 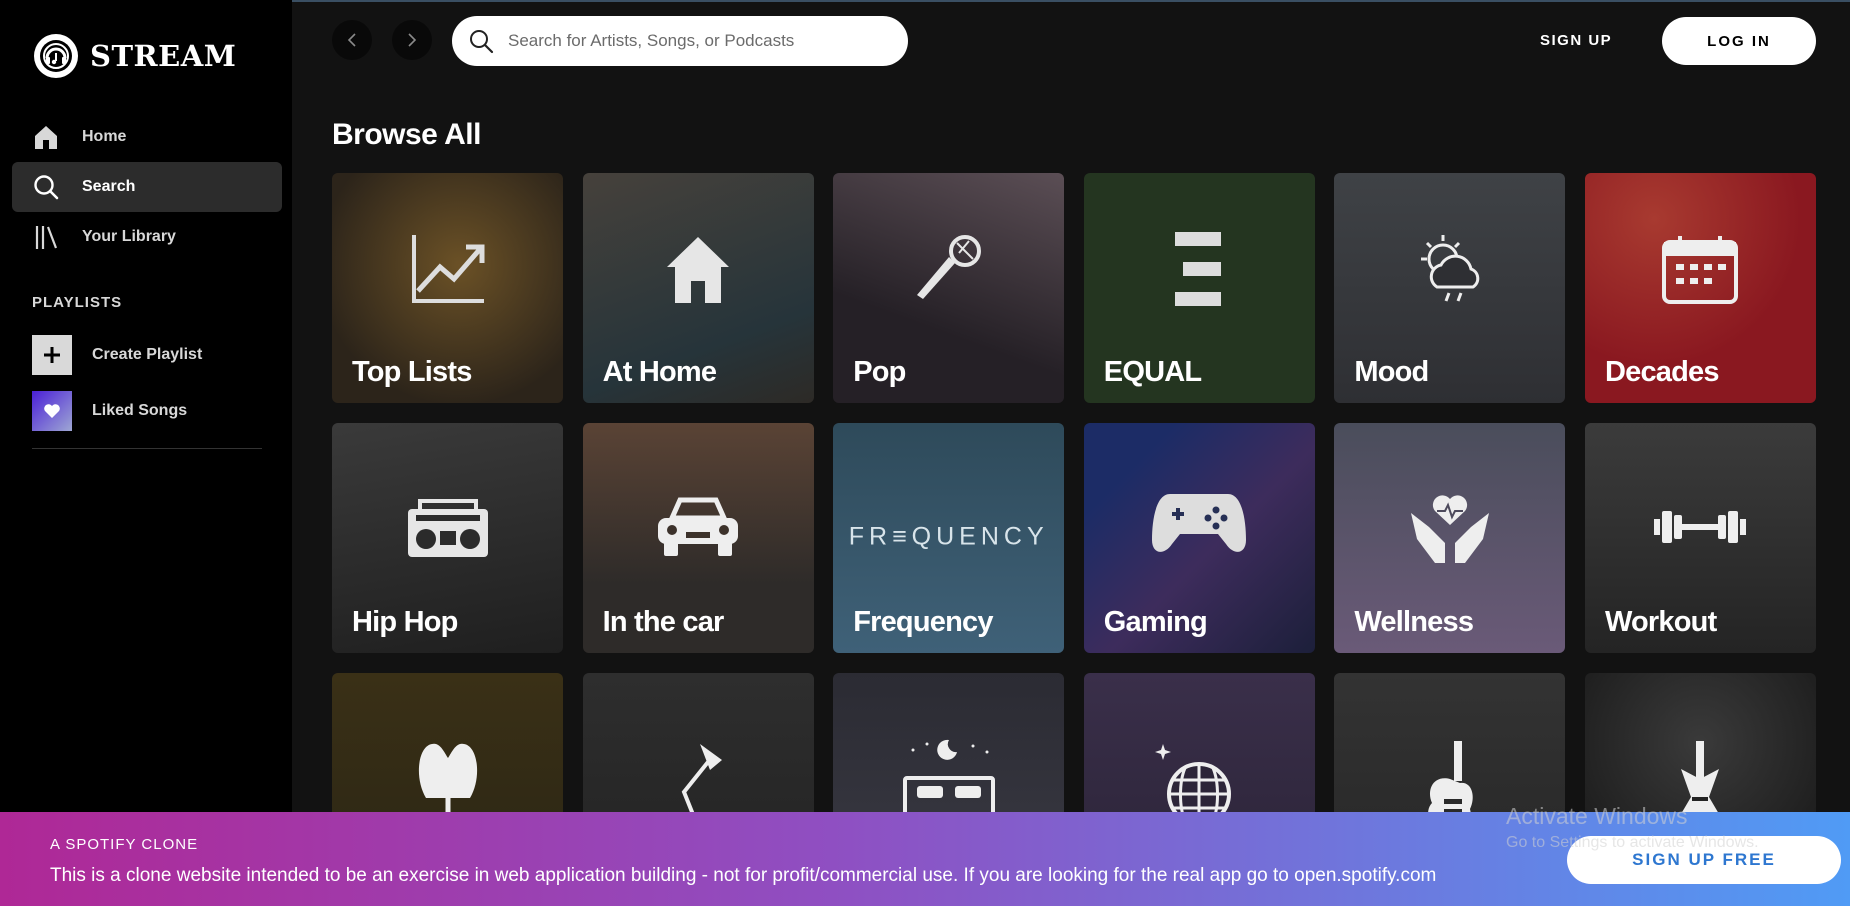 I want to click on category-label: Wellness, so click(x=1414, y=622).